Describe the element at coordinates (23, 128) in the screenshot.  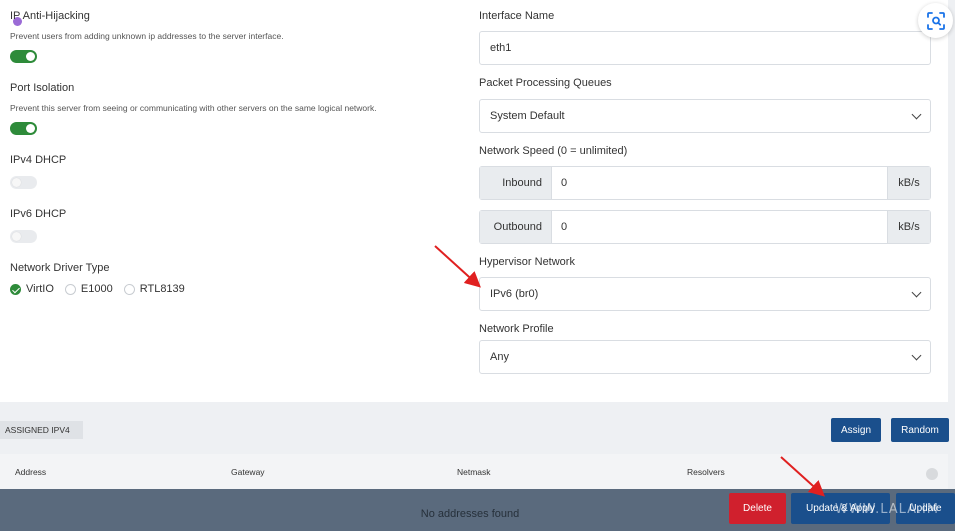
I see `port-isolation-toggle` at that location.